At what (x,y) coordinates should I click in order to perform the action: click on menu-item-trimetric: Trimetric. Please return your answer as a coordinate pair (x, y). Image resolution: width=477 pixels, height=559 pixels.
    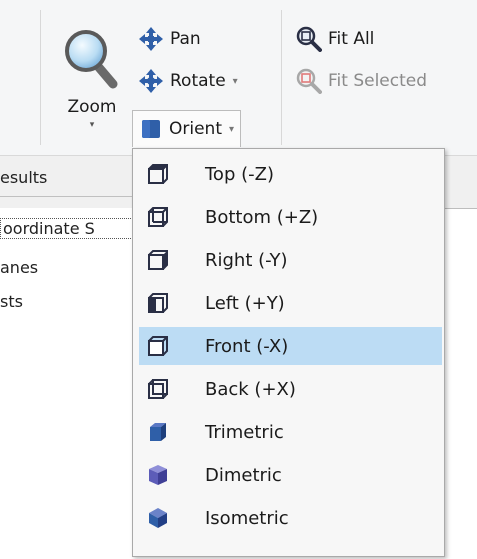
    Looking at the image, I should click on (290, 432).